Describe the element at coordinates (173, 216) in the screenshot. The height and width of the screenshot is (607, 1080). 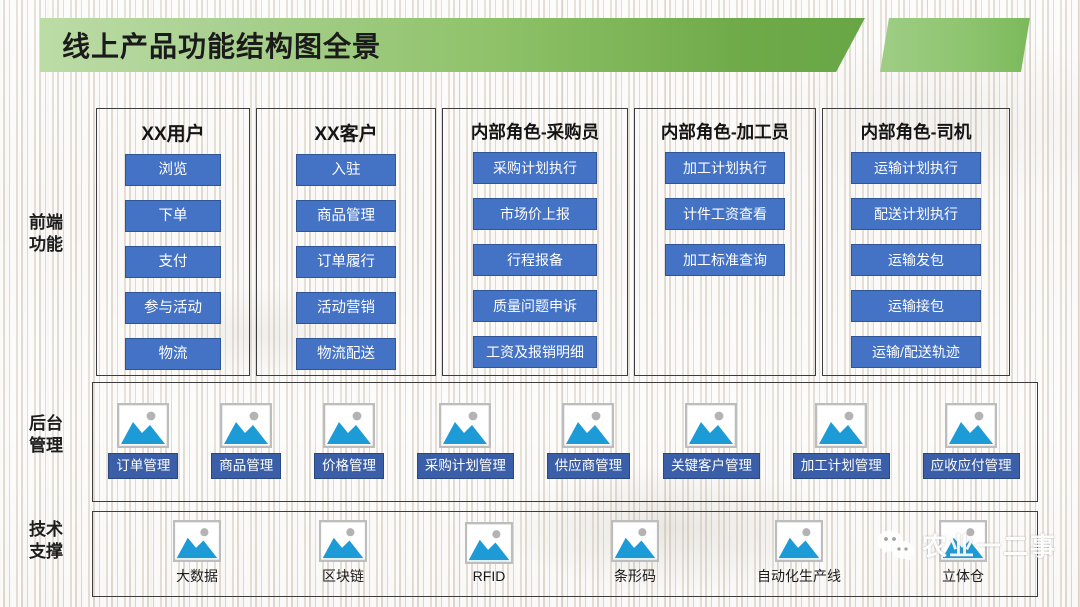
I see `function-button: 下单` at that location.